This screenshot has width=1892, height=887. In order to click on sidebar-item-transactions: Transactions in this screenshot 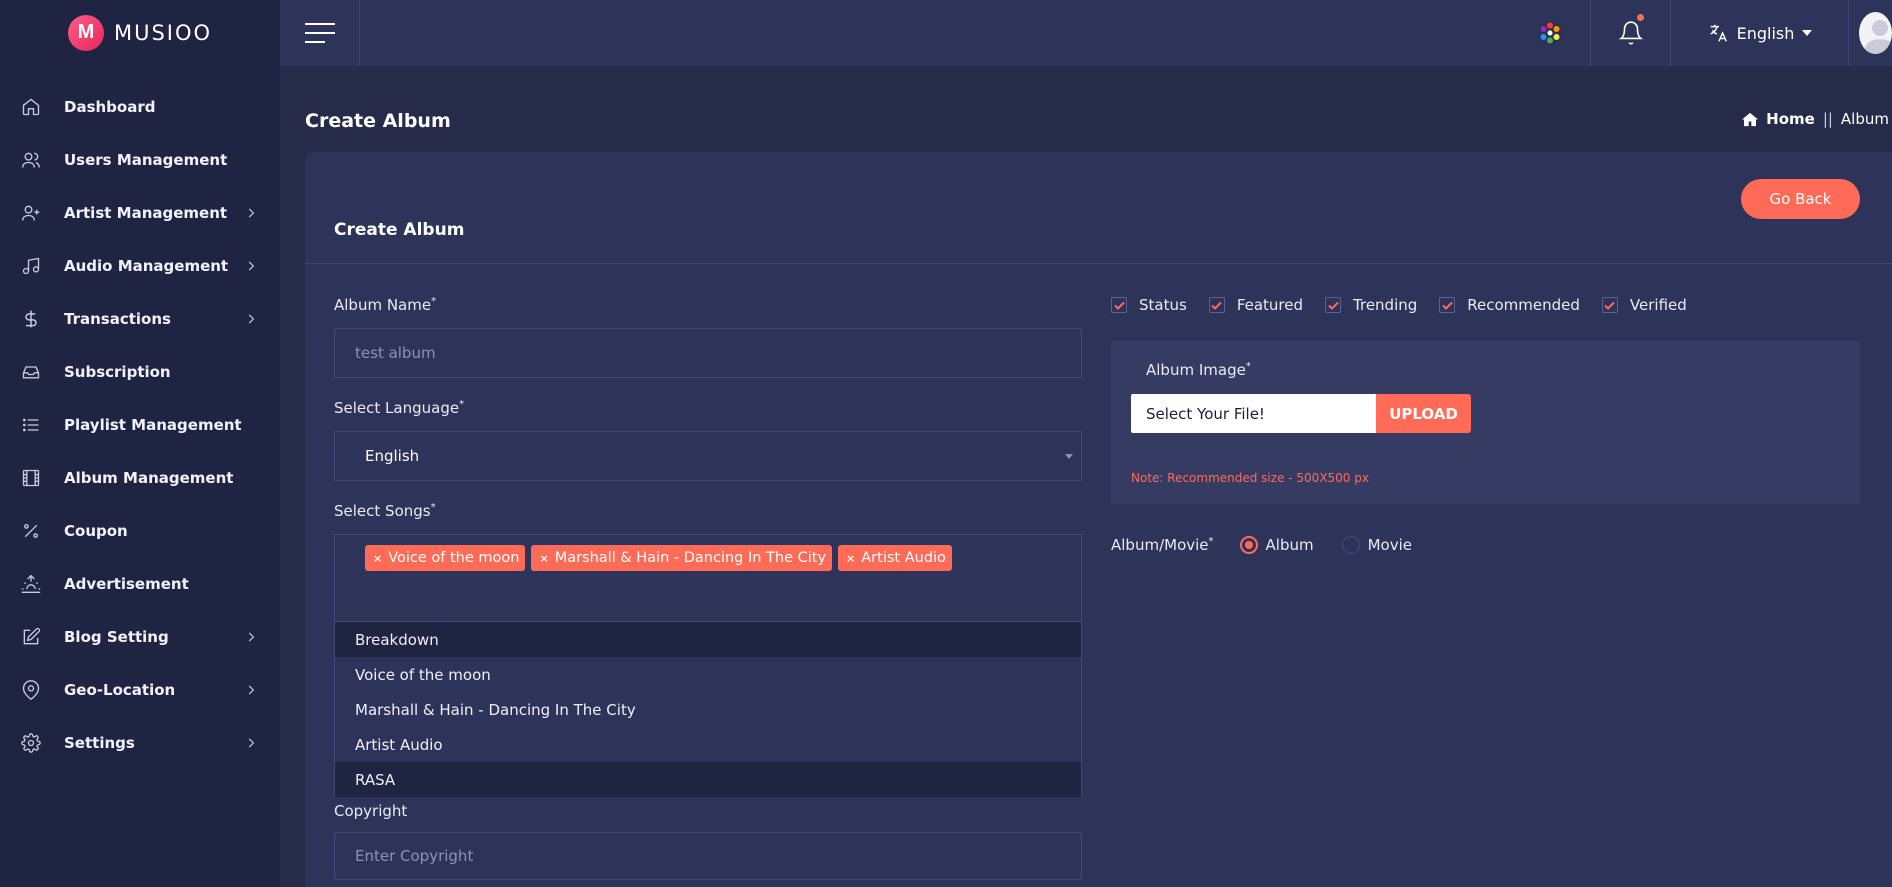, I will do `click(140, 318)`.